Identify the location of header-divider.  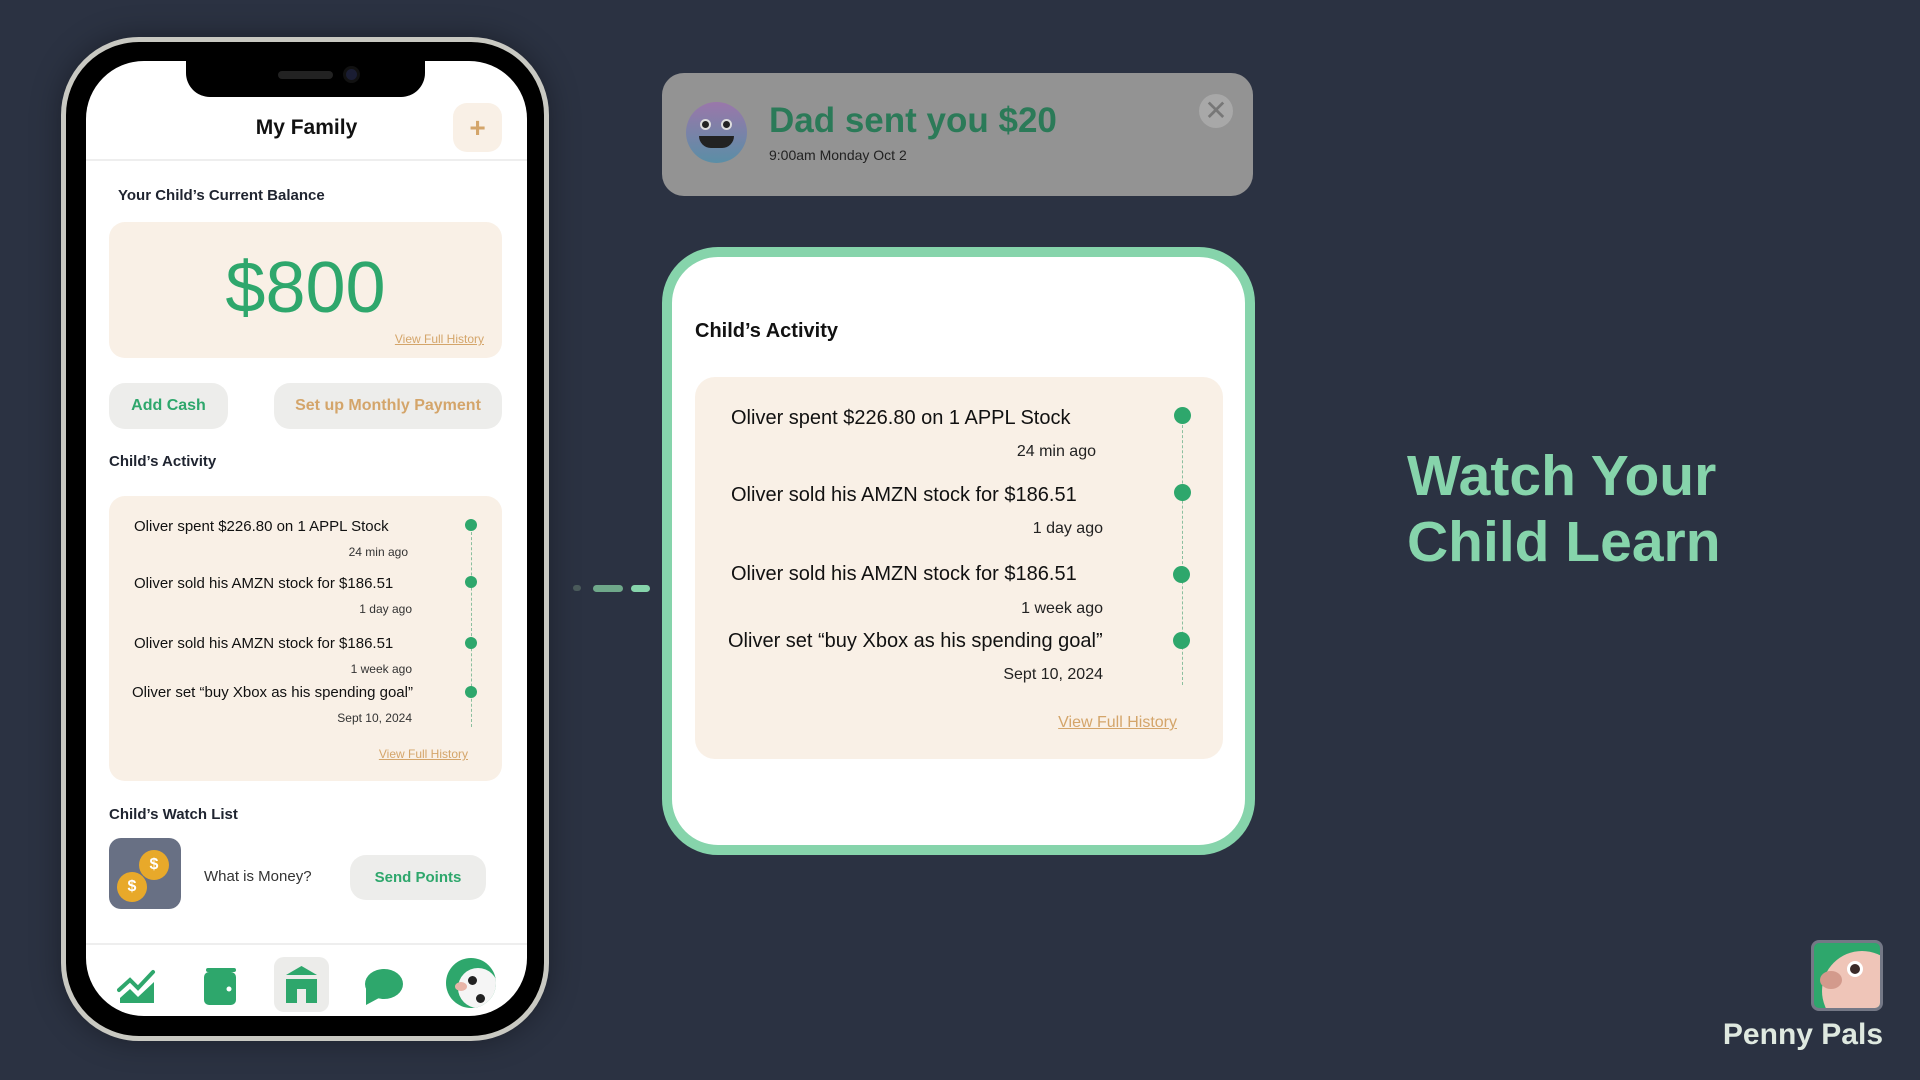
(306, 160).